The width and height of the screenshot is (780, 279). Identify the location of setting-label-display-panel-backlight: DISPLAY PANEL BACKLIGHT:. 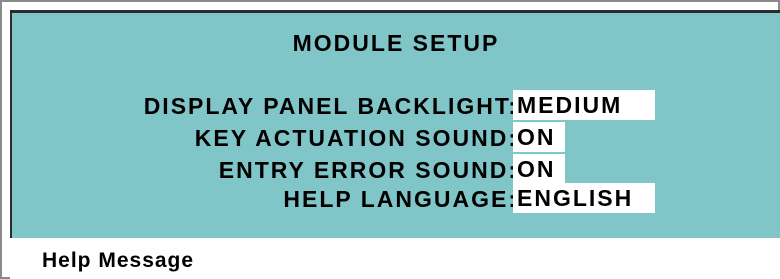
(330, 106).